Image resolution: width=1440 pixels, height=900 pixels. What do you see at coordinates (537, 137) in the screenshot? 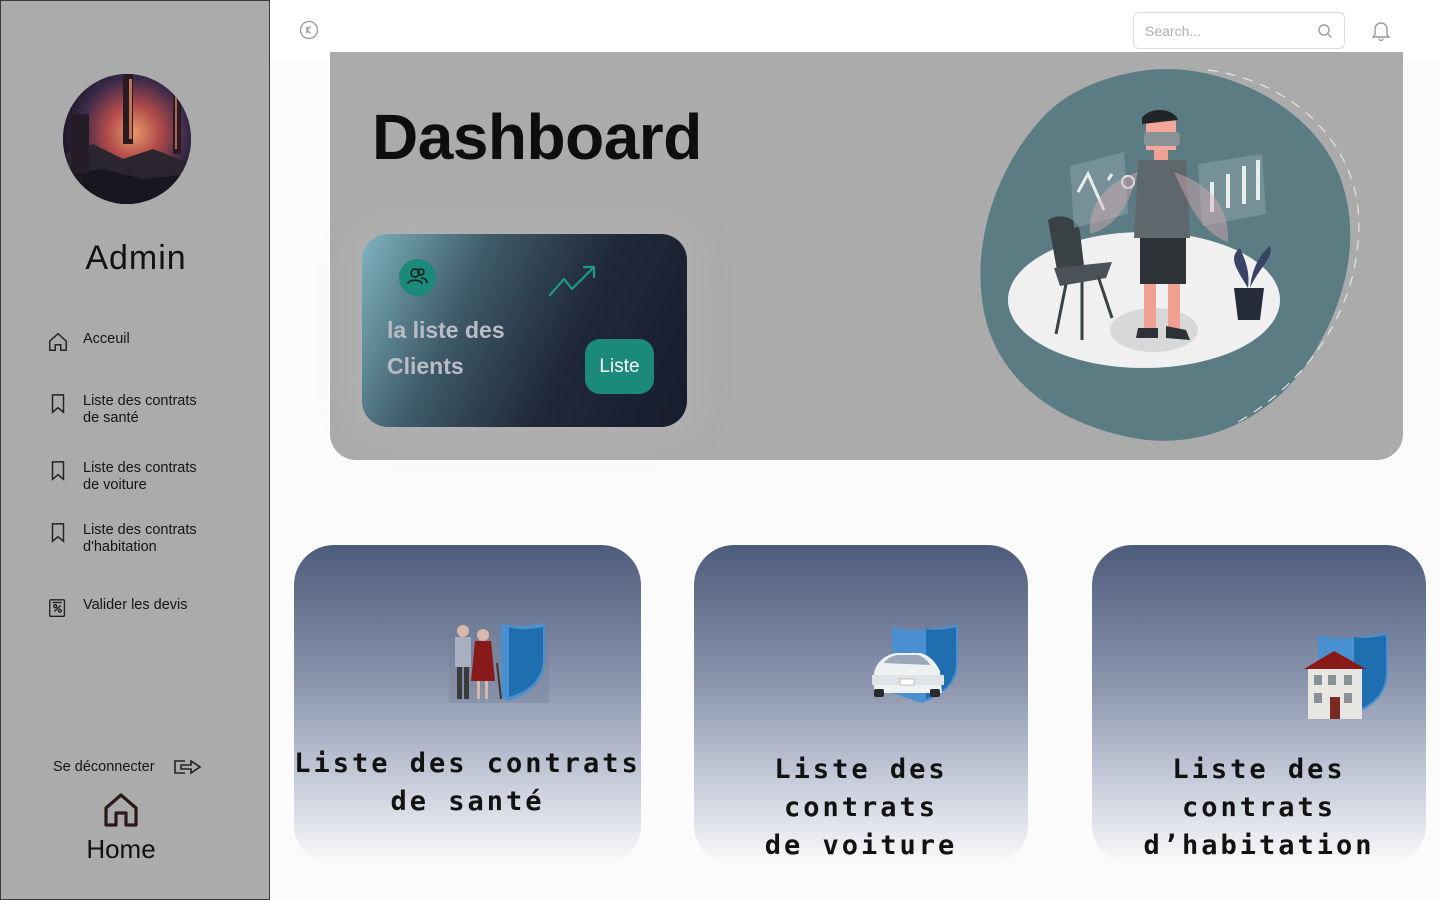
I see `page-title: Dashboard` at bounding box center [537, 137].